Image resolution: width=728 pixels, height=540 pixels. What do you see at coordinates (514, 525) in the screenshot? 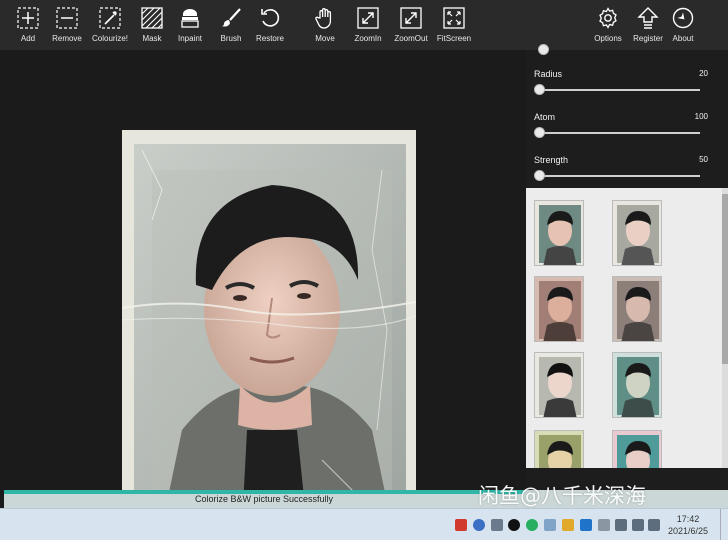
I see `record-icon` at bounding box center [514, 525].